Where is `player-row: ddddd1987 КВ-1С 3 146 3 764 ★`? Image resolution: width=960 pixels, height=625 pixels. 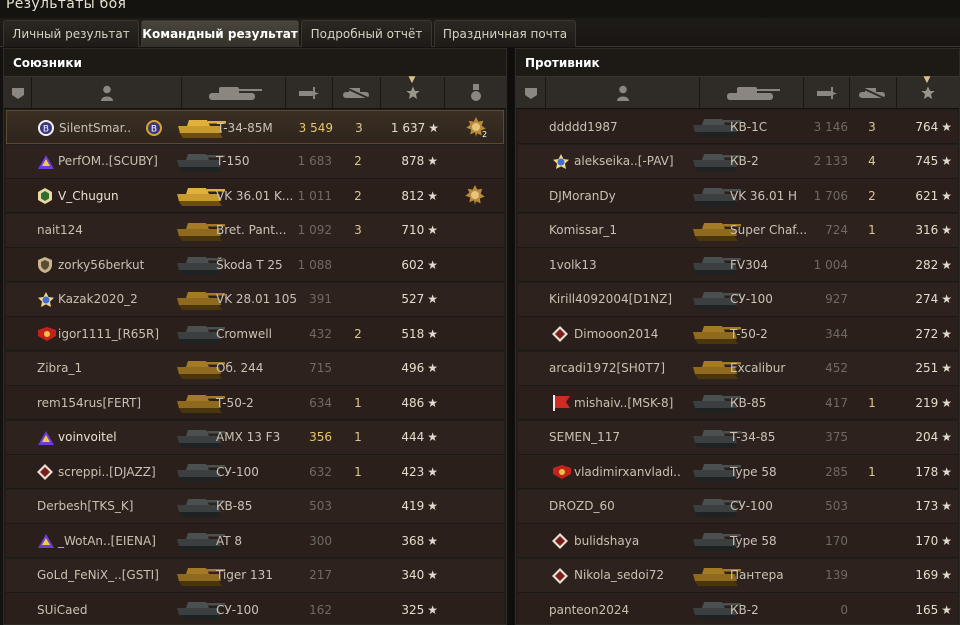
player-row: ddddd1987 КВ-1С 3 146 3 764 ★ is located at coordinates (738, 127).